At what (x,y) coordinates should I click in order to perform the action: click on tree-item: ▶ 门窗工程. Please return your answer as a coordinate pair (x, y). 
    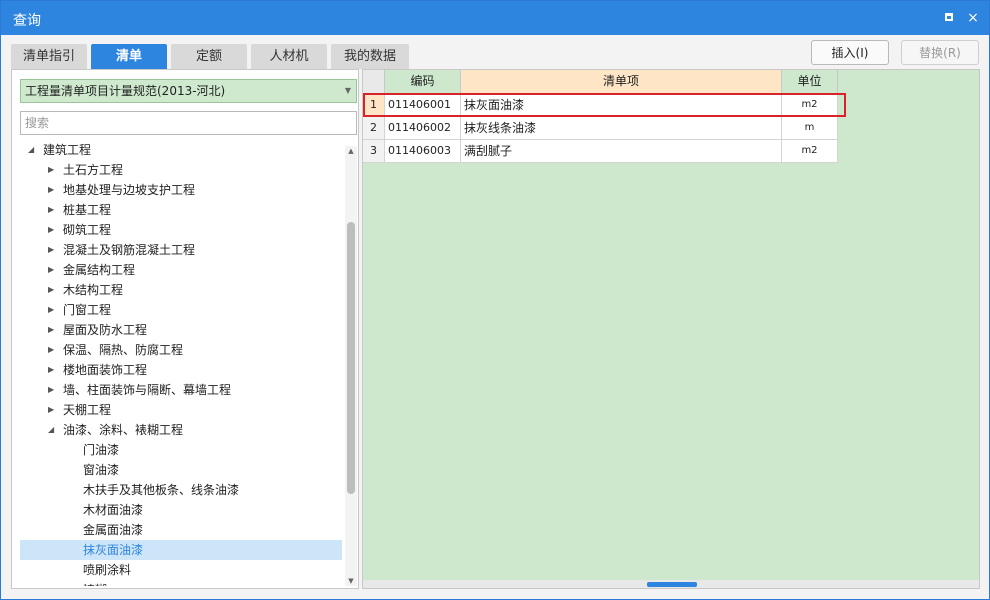
    Looking at the image, I should click on (181, 310).